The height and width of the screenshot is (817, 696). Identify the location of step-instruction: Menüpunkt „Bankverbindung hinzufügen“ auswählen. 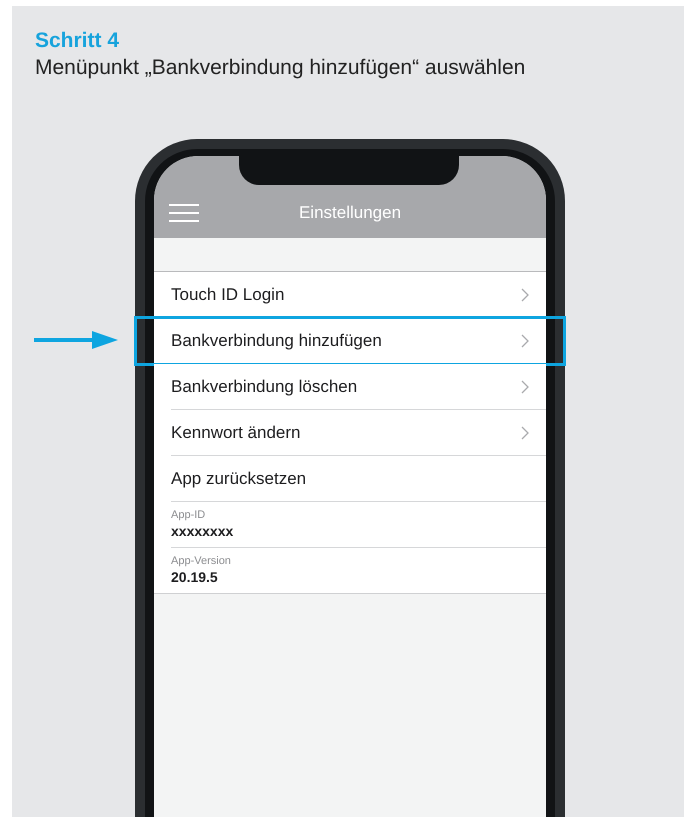
(280, 68).